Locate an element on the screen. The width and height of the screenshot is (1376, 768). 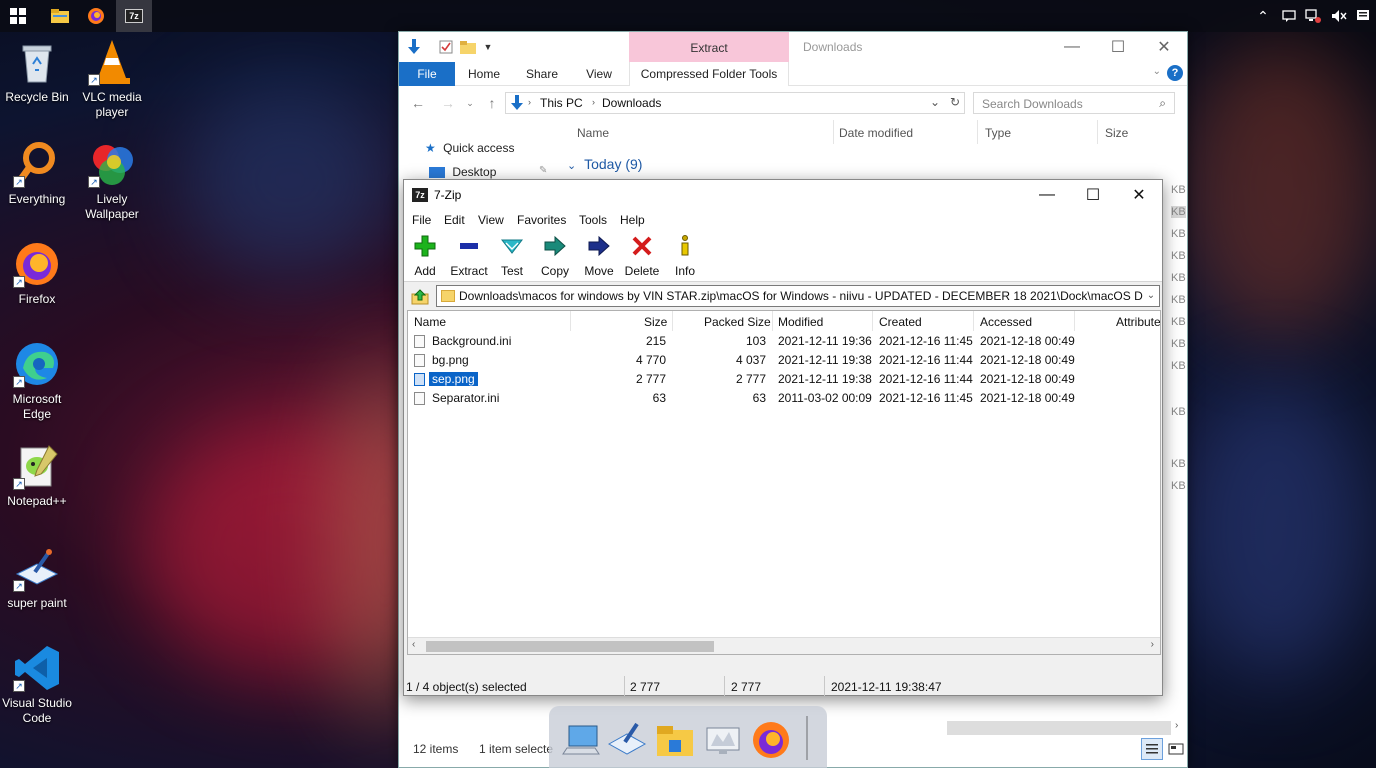
qa-properties-button is located at coordinates (446, 47).